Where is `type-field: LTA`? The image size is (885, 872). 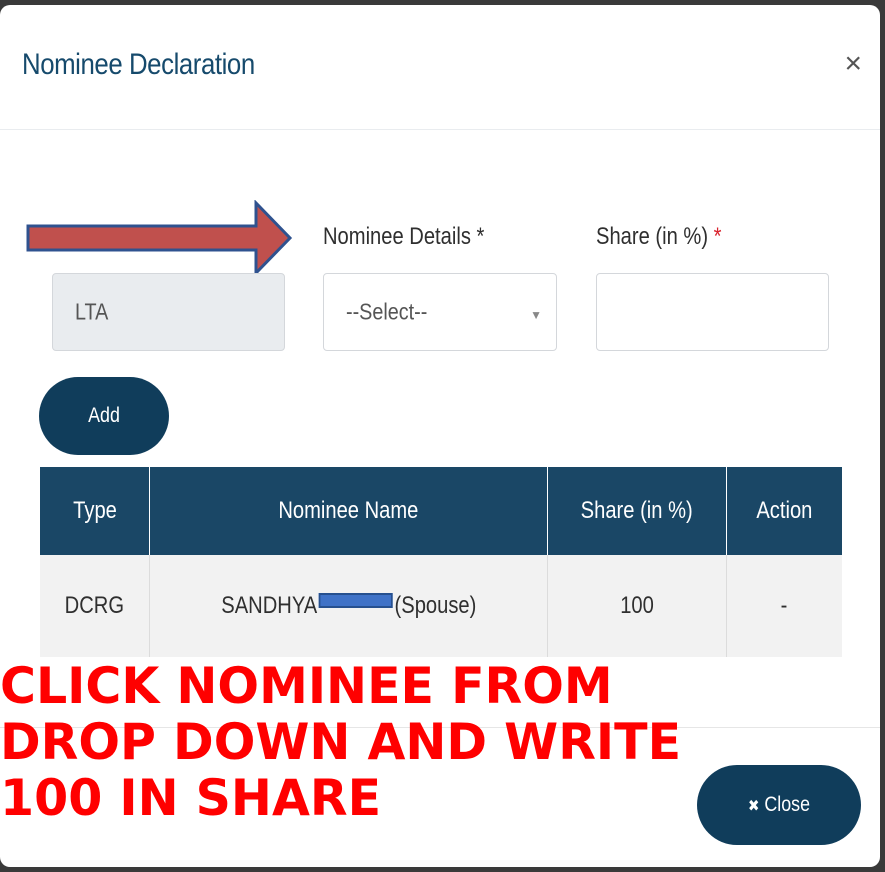 type-field: LTA is located at coordinates (168, 312).